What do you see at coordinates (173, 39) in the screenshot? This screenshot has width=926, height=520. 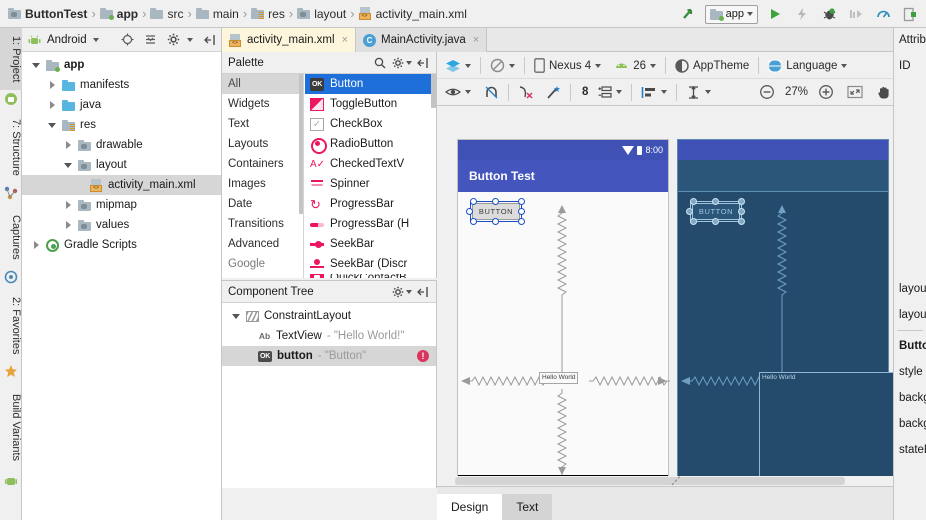 I see `settings-gear-icon` at bounding box center [173, 39].